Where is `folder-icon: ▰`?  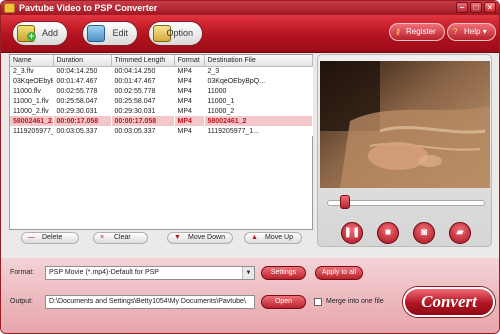
folder-icon: ▰ is located at coordinates (460, 232).